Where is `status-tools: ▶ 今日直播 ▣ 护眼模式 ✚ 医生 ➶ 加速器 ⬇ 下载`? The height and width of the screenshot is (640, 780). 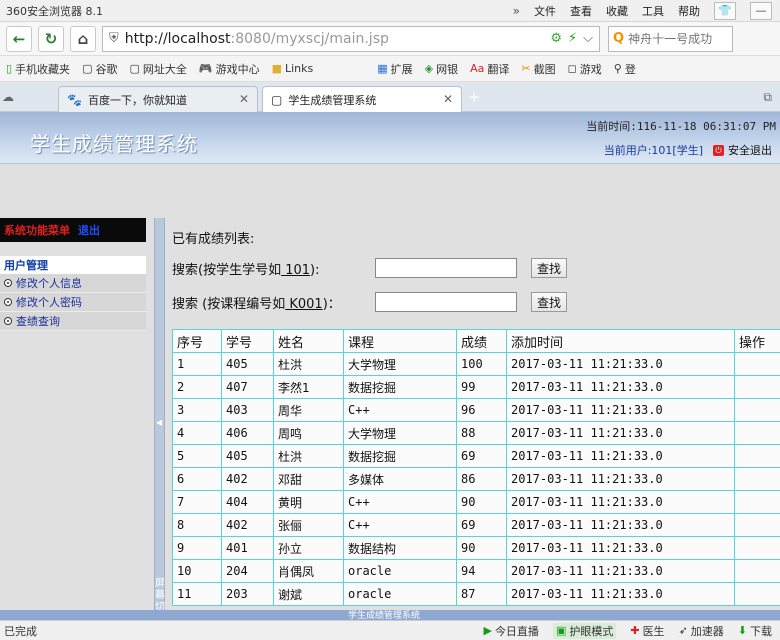 status-tools: ▶ 今日直播 ▣ 护眼模式 ✚ 医生 ➶ 加速器 ⬇ 下载 is located at coordinates (627, 630).